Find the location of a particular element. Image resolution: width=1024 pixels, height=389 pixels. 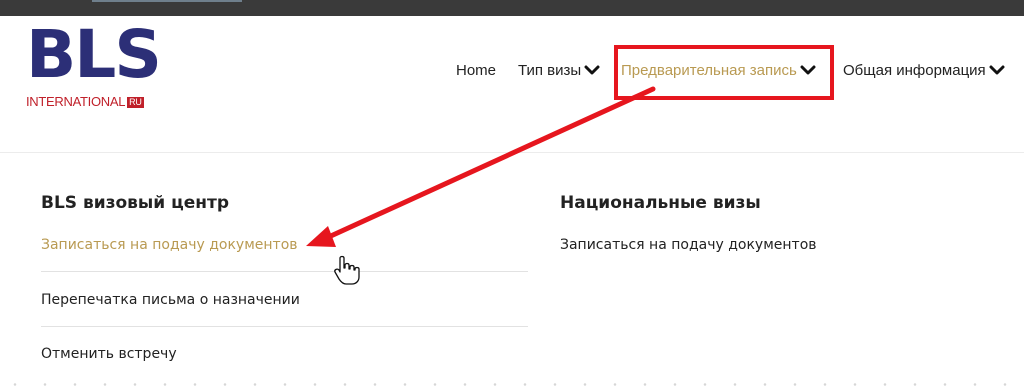

menu-left-title: BLS визовый центр is located at coordinates (135, 203).